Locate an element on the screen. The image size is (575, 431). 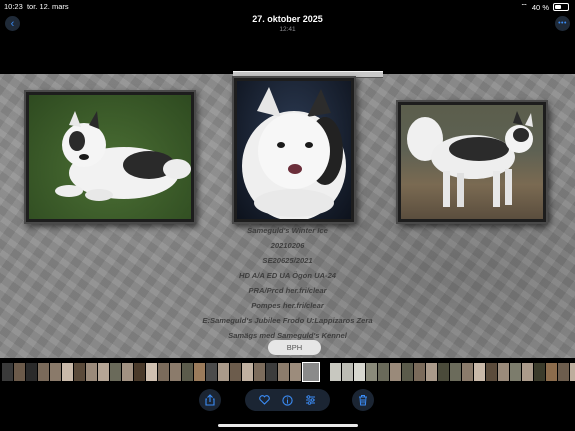
photo-date: 27. oktober 2025 is located at coordinates (287, 19).